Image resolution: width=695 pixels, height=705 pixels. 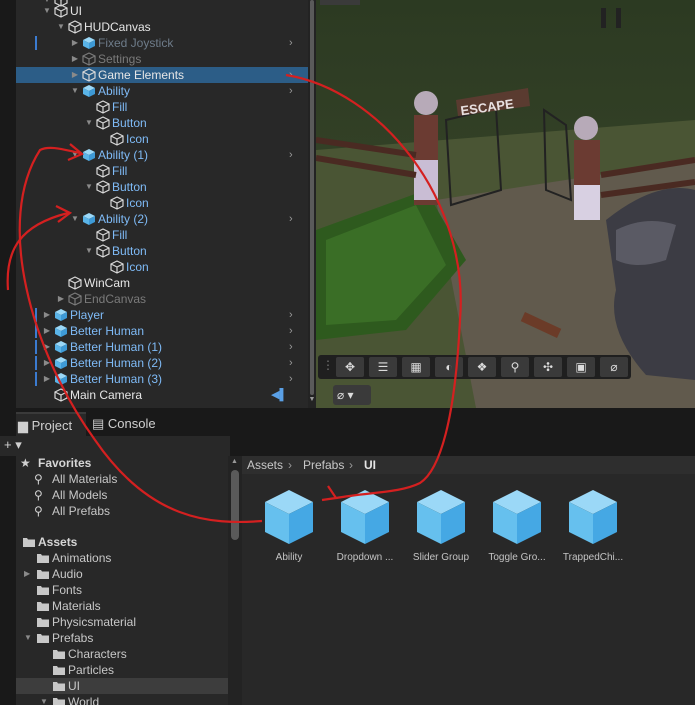 I want to click on hierarchy-row: ▶ Settings, so click(x=162, y=59).